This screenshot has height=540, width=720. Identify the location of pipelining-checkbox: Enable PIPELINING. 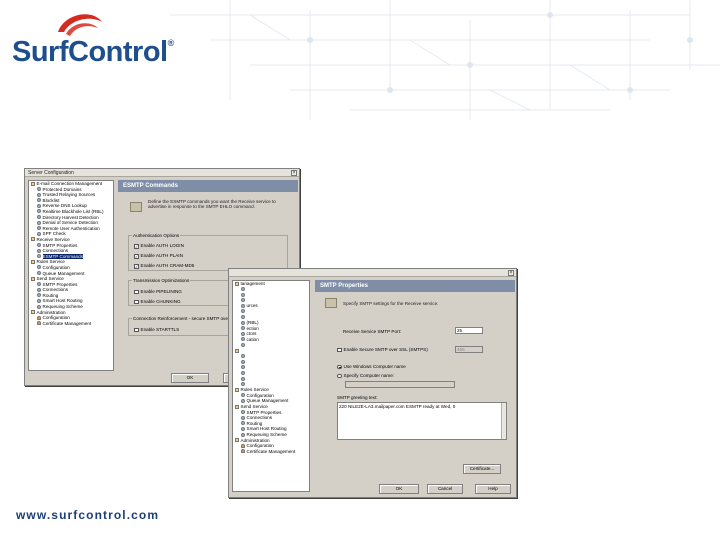
(158, 291).